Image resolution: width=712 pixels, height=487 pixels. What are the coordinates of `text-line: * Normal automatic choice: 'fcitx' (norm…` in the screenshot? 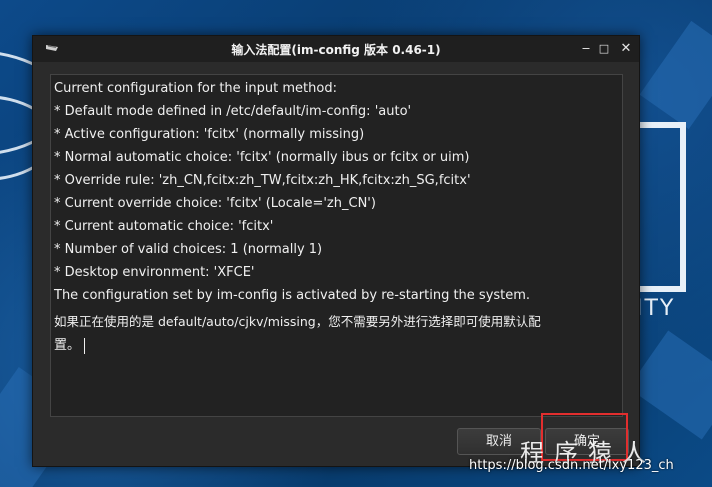 It's located at (262, 157).